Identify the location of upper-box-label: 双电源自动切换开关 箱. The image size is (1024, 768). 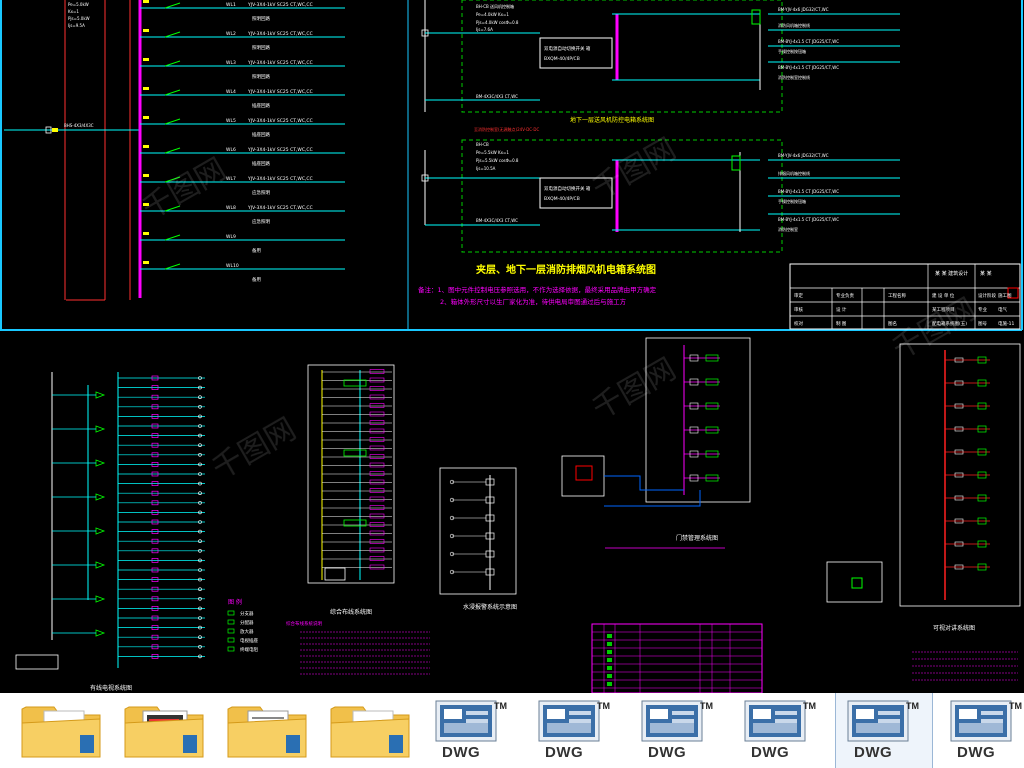
(567, 48).